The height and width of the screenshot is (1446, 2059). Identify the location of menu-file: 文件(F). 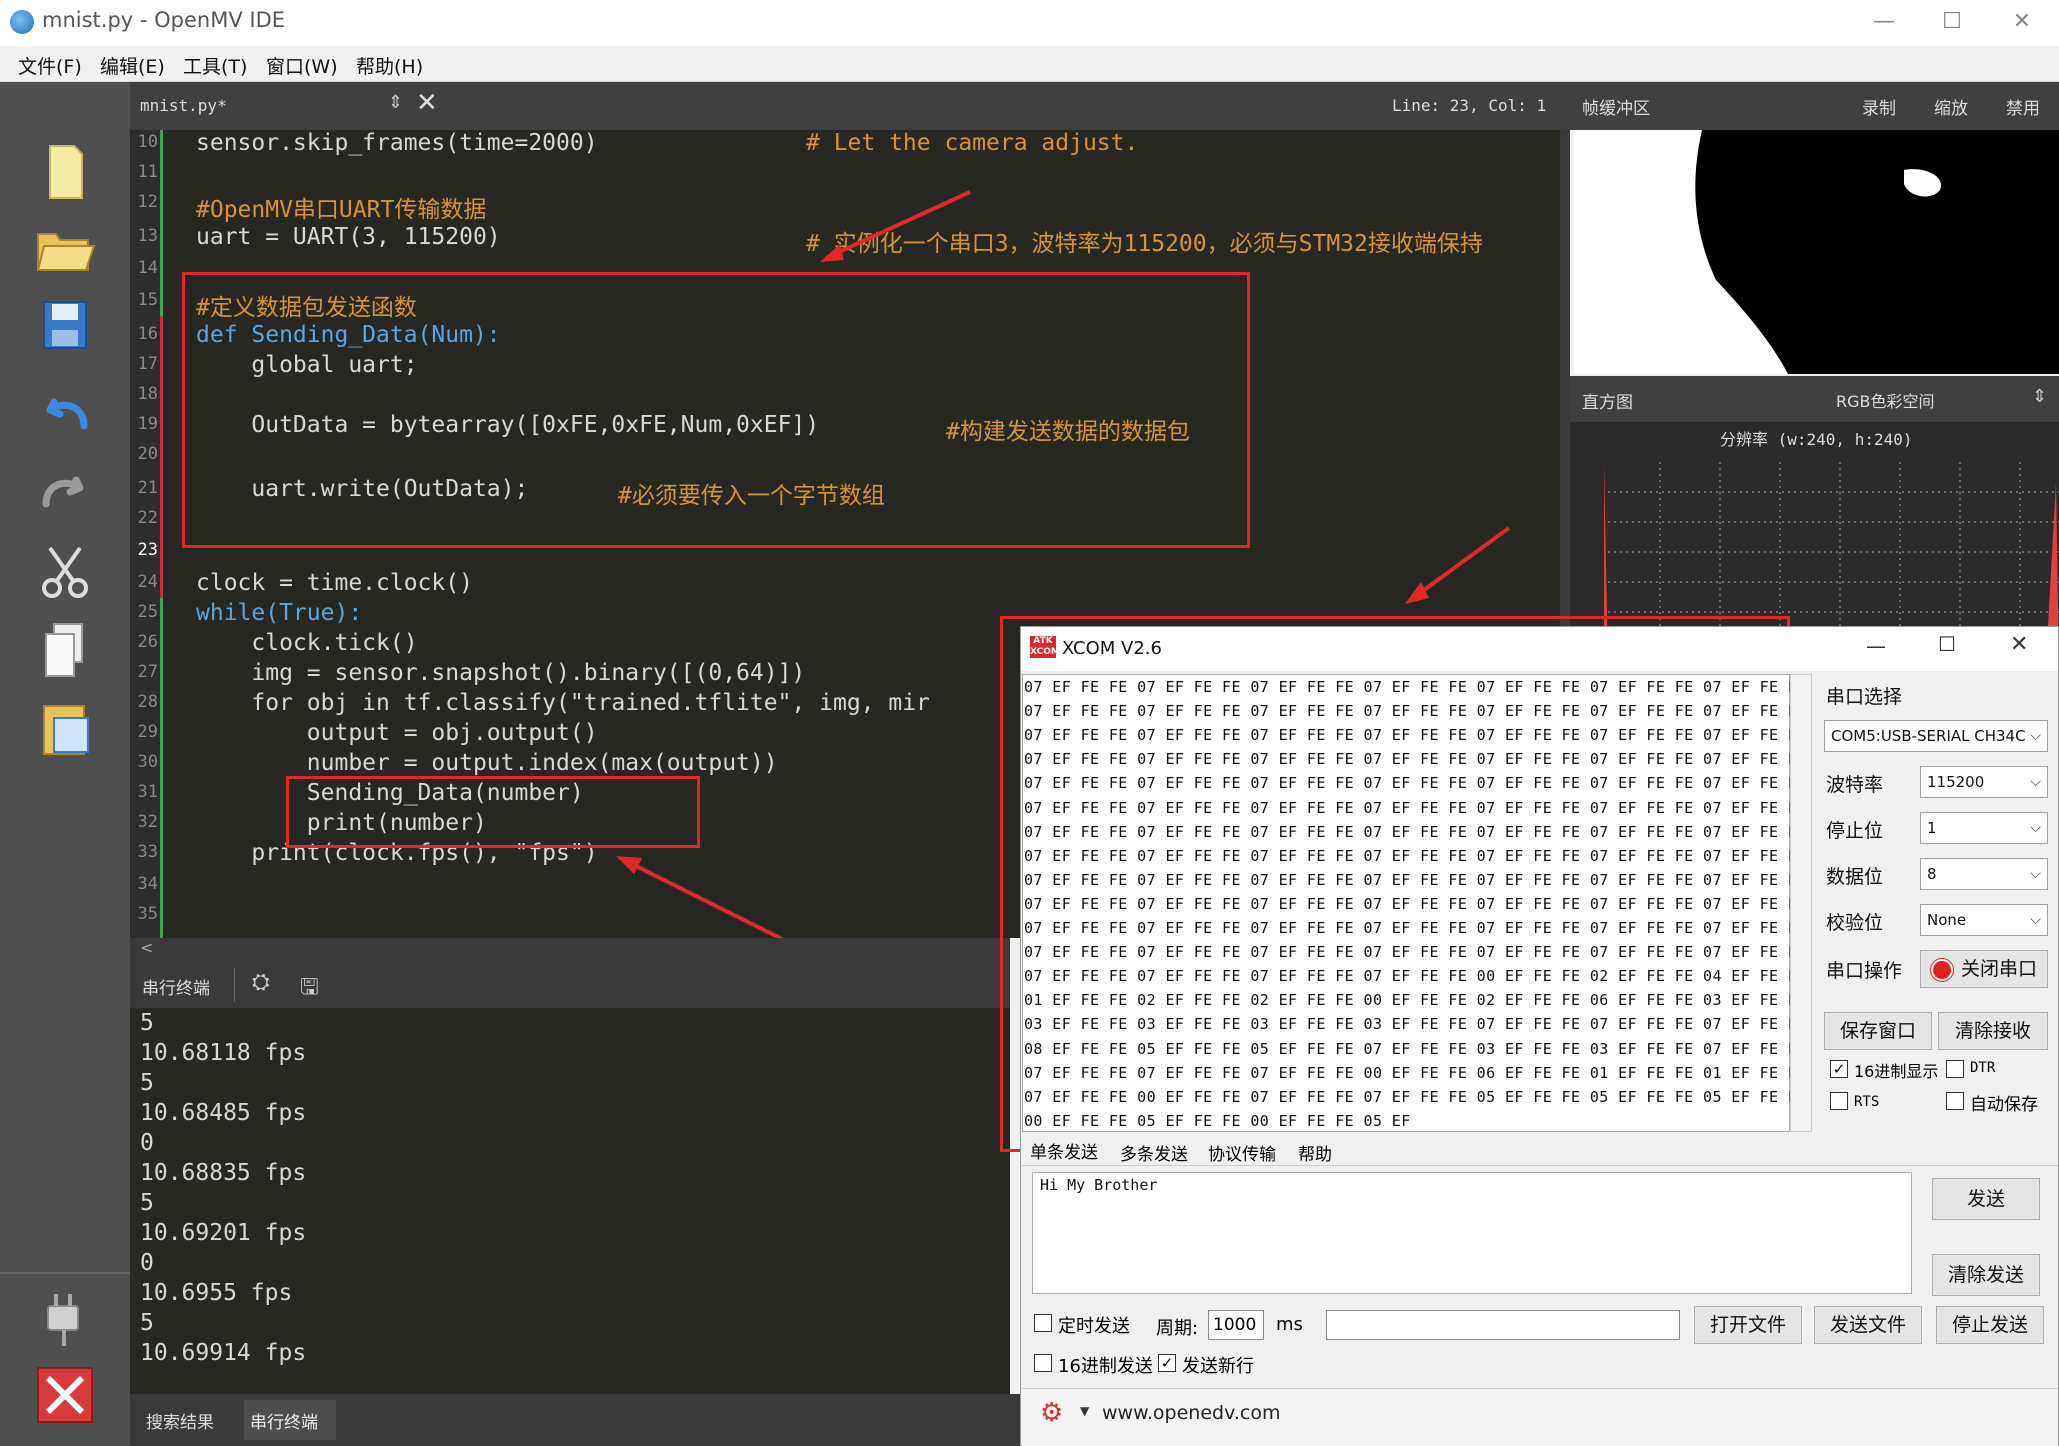
(50, 65).